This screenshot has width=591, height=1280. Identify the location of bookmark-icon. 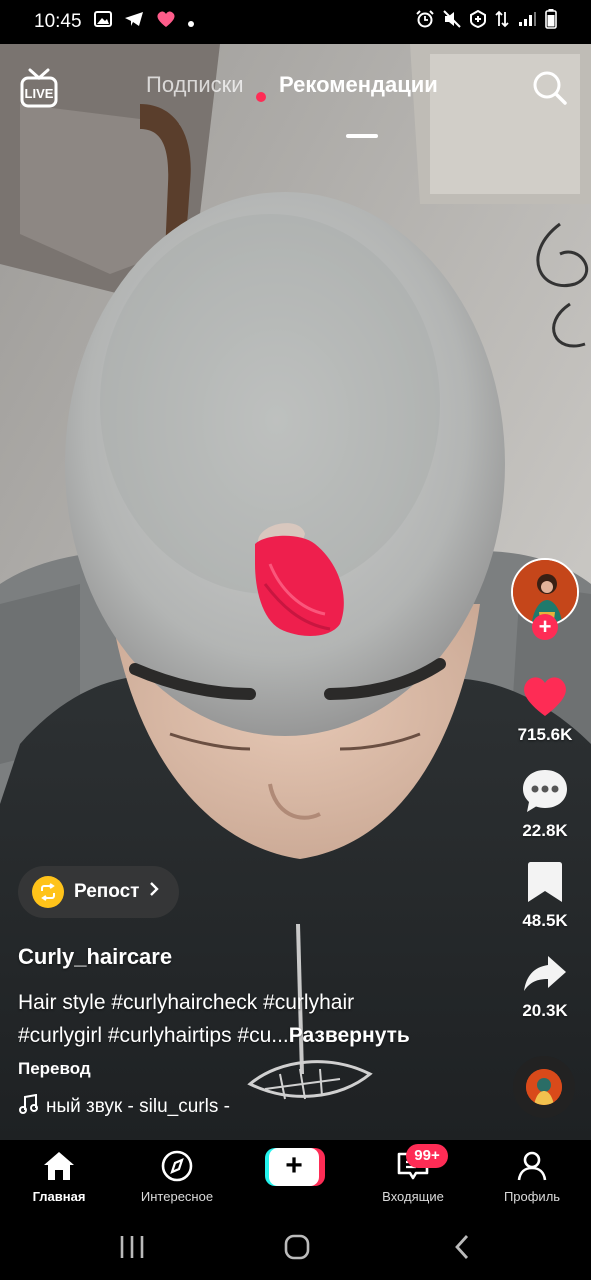
(545, 882).